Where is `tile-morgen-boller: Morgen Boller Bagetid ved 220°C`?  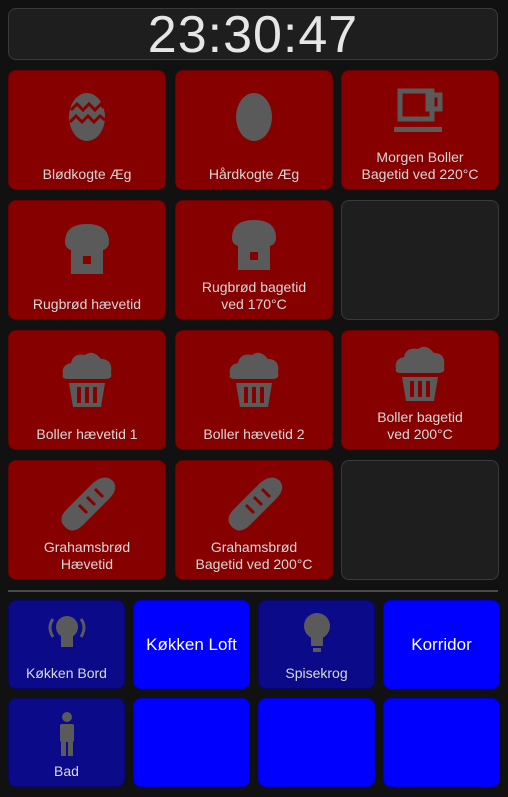
tile-morgen-boller: Morgen Boller Bagetid ved 220°C is located at coordinates (420, 130).